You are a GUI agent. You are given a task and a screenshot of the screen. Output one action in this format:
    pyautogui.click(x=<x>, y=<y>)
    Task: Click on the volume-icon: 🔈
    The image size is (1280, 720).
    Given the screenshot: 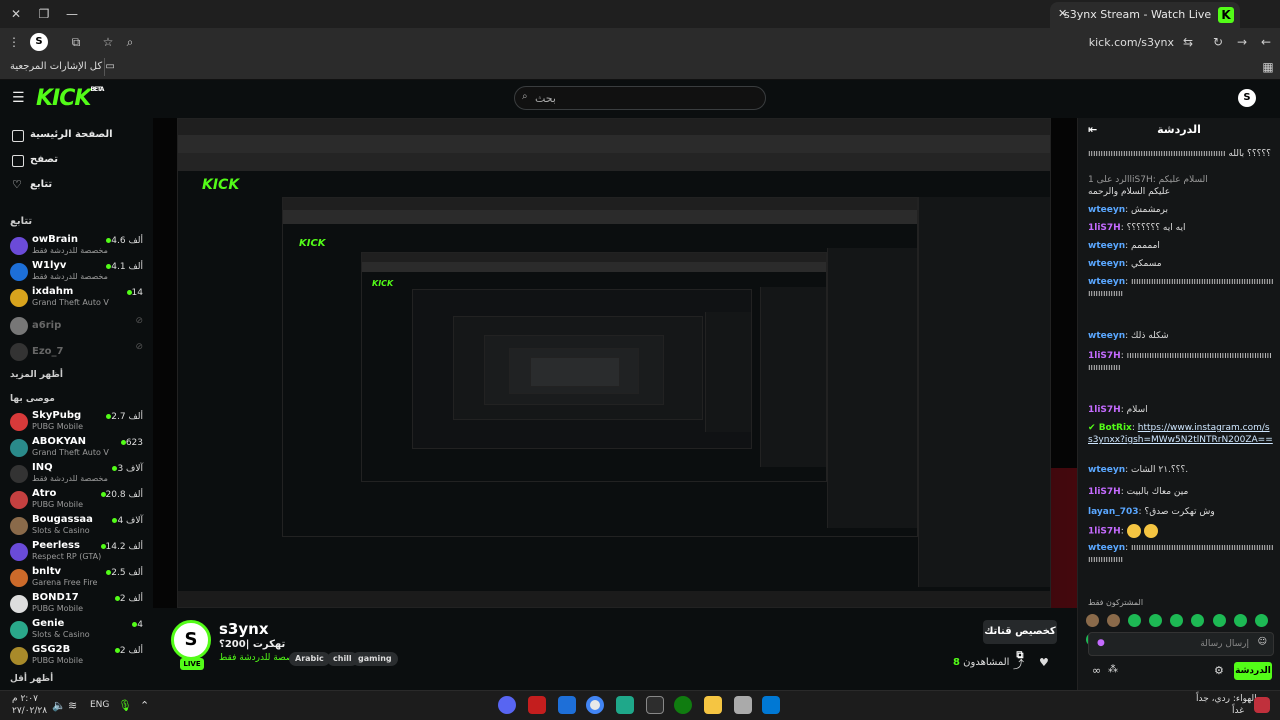 What is the action you would take?
    pyautogui.click(x=59, y=705)
    